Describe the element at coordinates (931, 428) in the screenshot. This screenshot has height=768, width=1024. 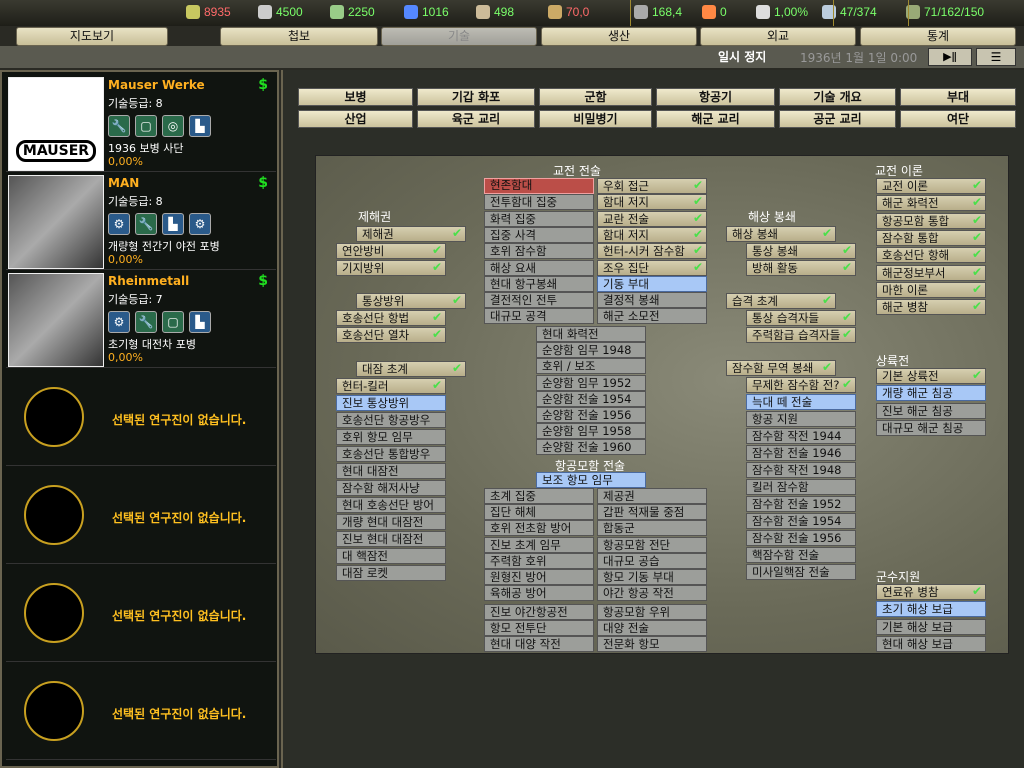
I see `tech-item: 대규모 해군 침공` at that location.